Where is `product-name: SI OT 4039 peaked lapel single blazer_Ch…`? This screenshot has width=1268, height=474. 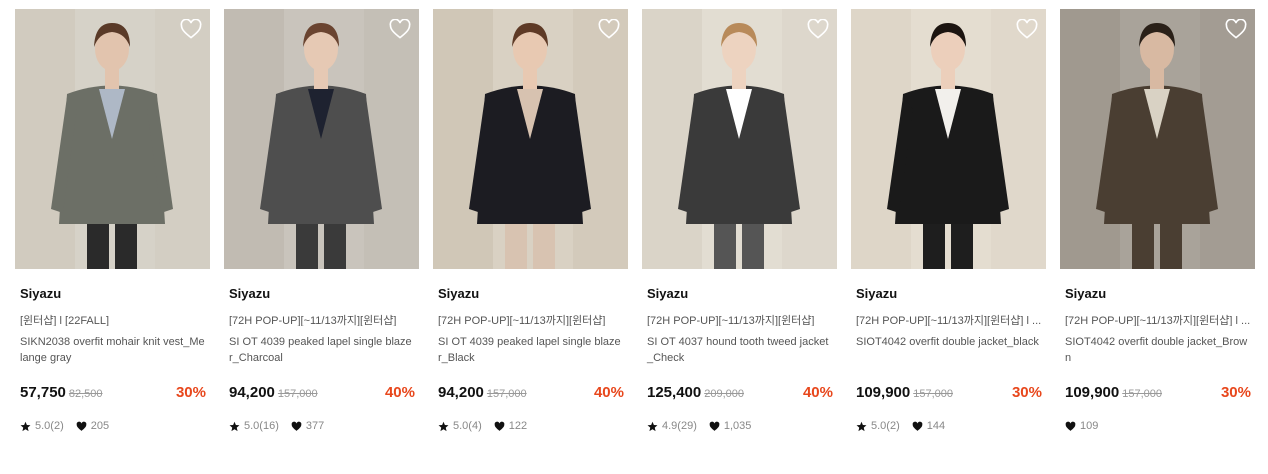
product-name: SI OT 4039 peaked lapel single blazer_Ch… is located at coordinates (321, 350).